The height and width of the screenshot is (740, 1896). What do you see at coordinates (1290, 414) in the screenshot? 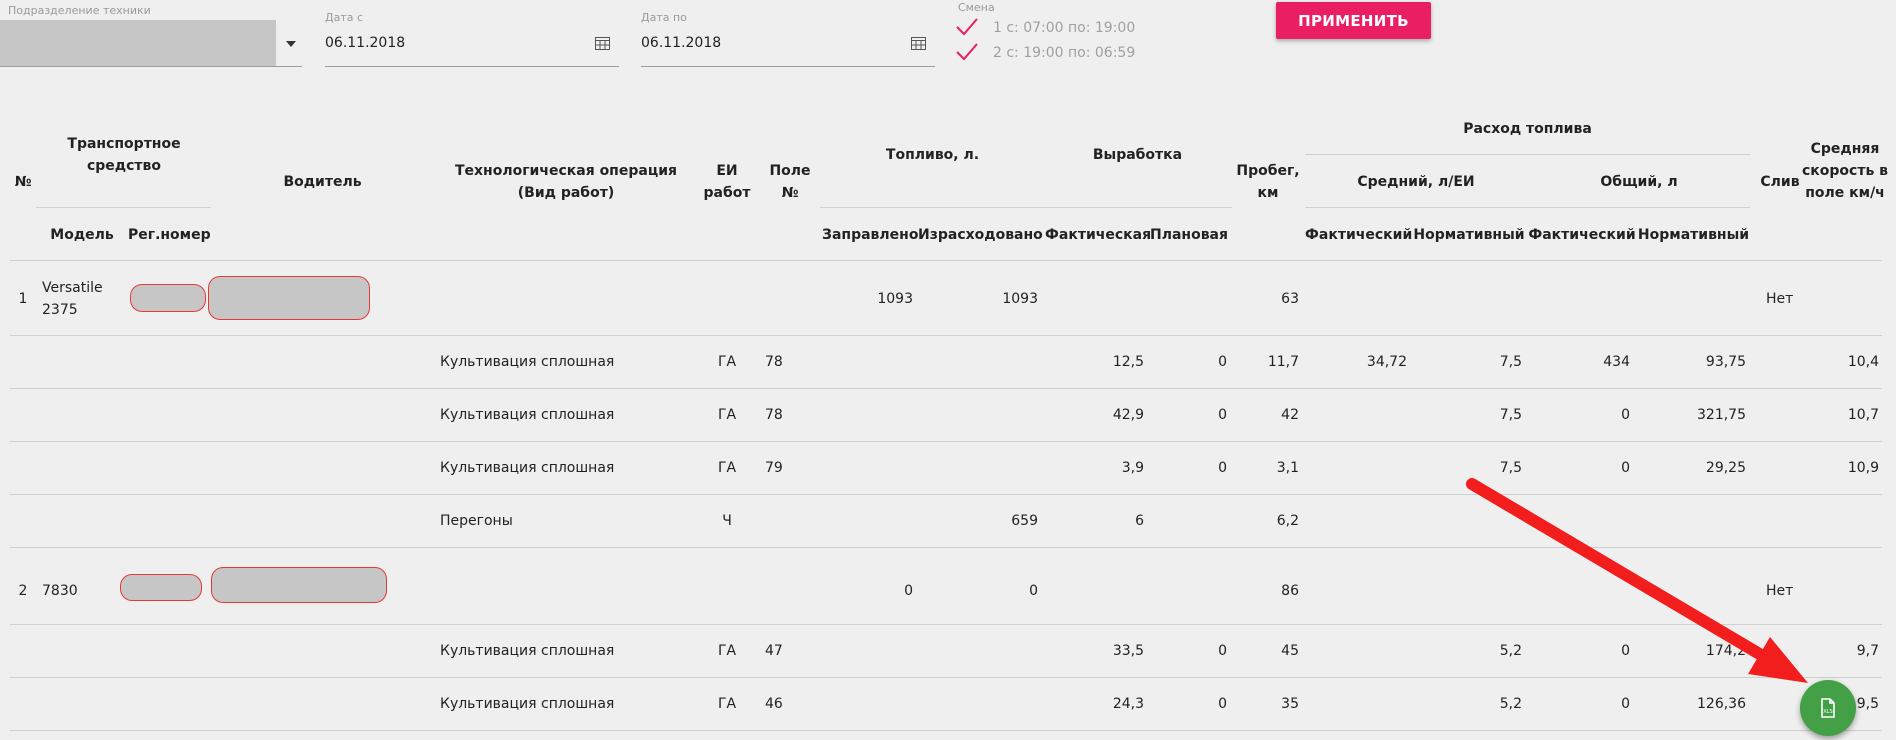
I see `cell-mileage: 42` at bounding box center [1290, 414].